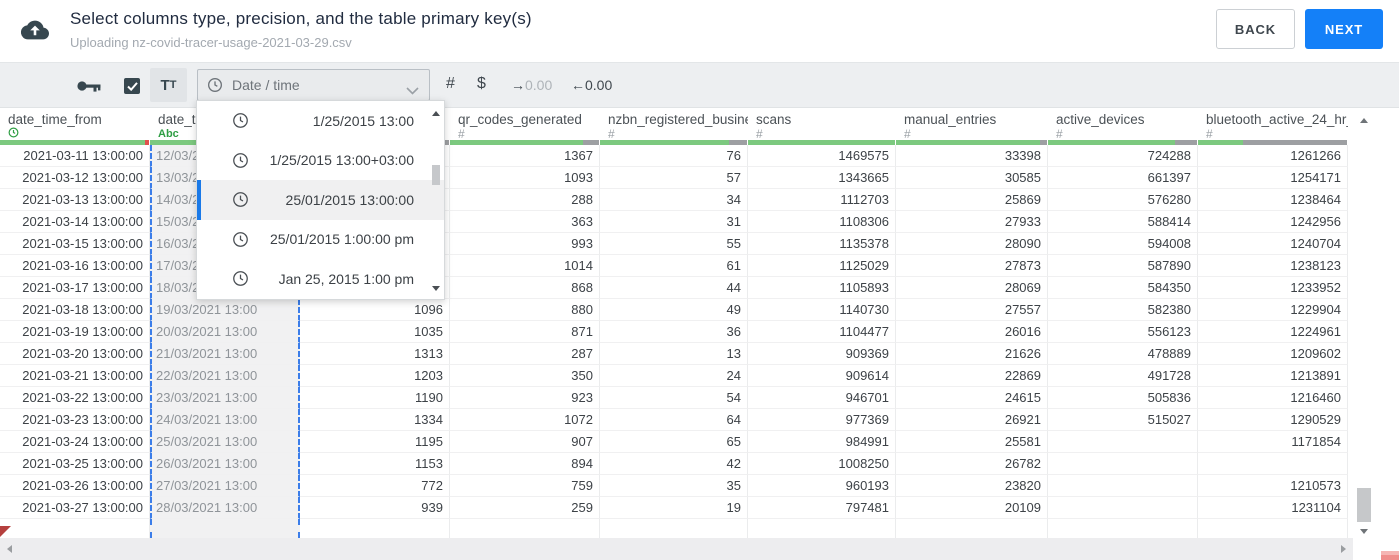 The image size is (1399, 560). What do you see at coordinates (518, 85) in the screenshot?
I see `decimal-increase-arrow: →` at bounding box center [518, 85].